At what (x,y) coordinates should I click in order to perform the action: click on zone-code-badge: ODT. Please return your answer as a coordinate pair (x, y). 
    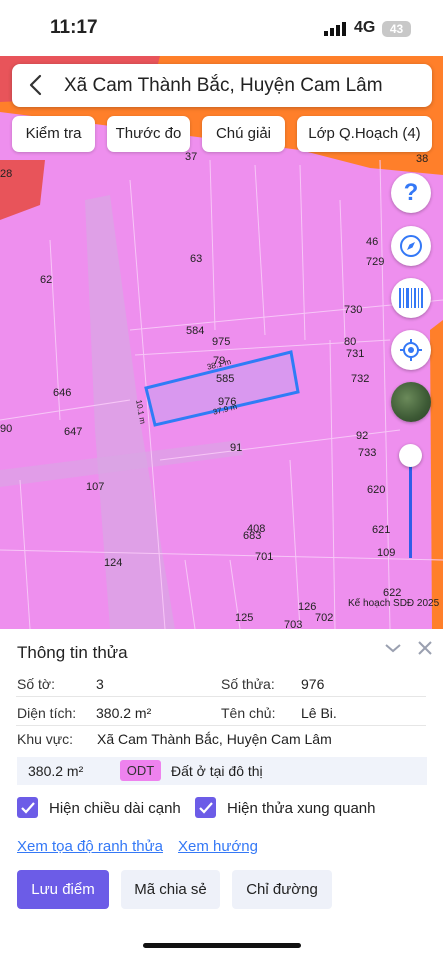
    Looking at the image, I should click on (140, 770).